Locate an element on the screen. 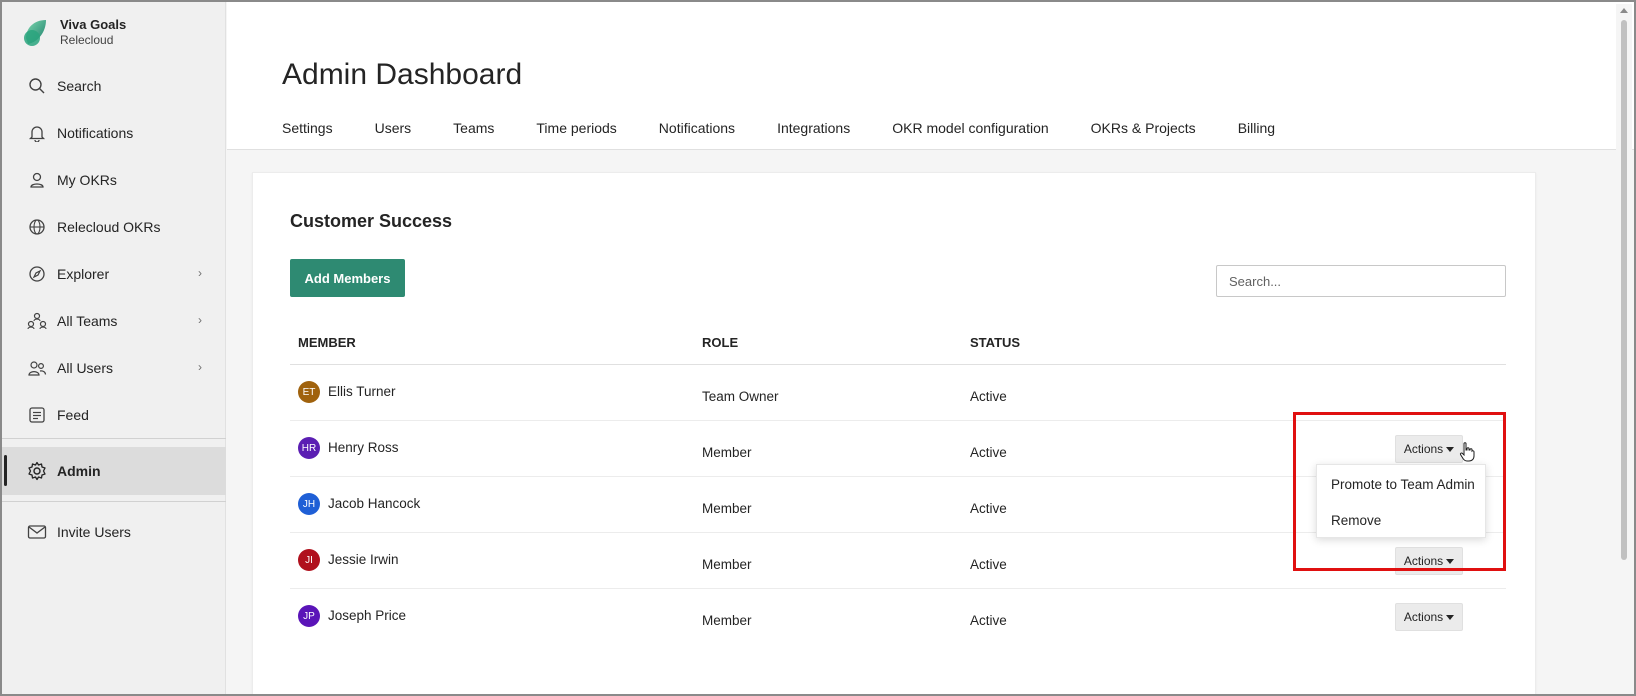 The height and width of the screenshot is (696, 1636). sidebar-item-label: Notifications is located at coordinates (95, 132).